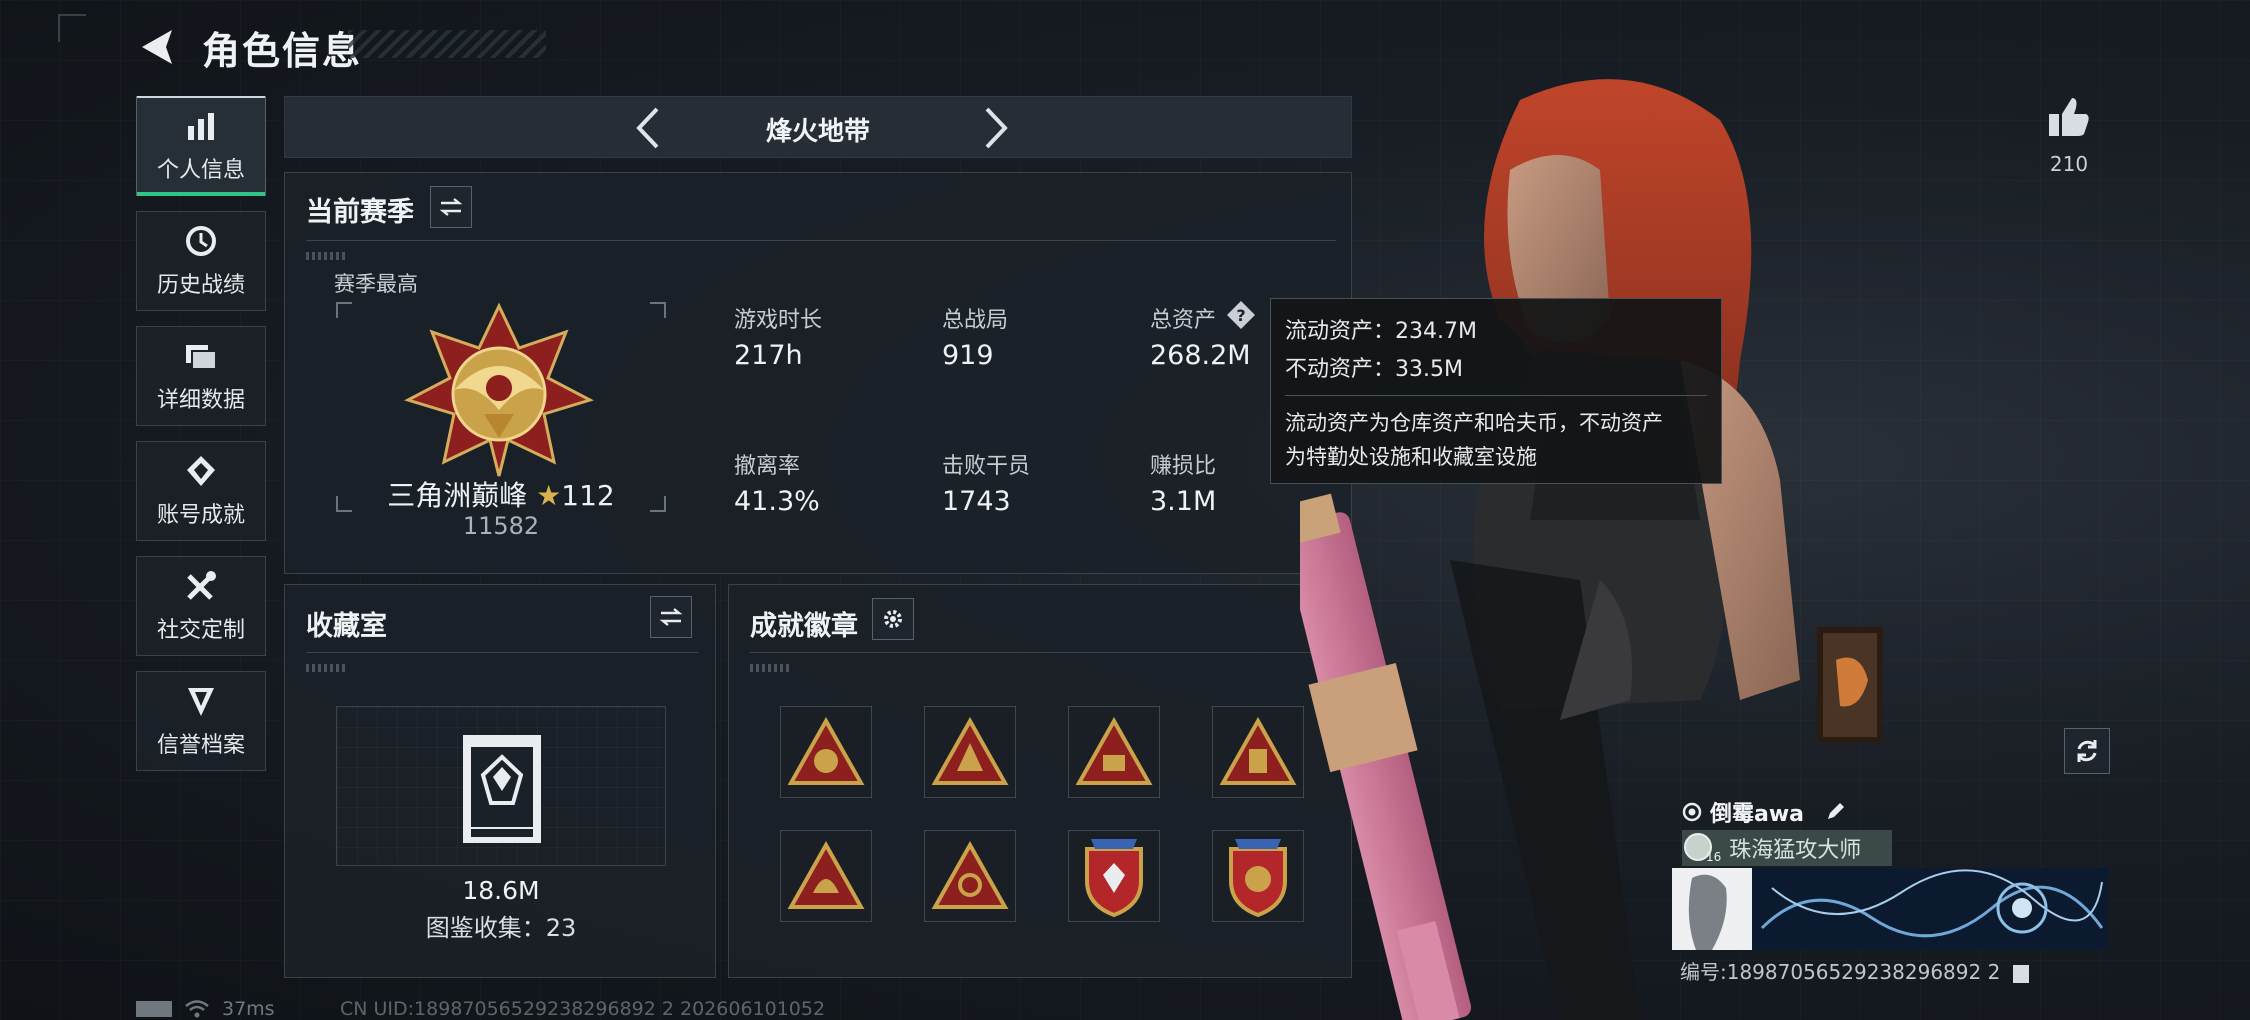  Describe the element at coordinates (201, 606) in the screenshot. I see `sidebar-item-social: 社交定制` at that location.